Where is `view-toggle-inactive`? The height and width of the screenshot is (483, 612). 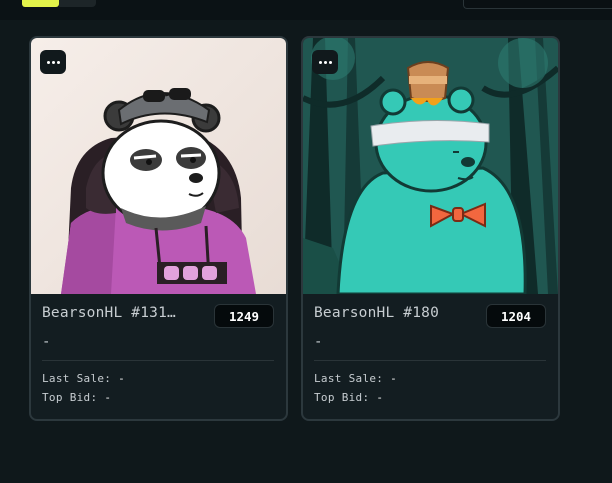
view-toggle-inactive is located at coordinates (77, 3).